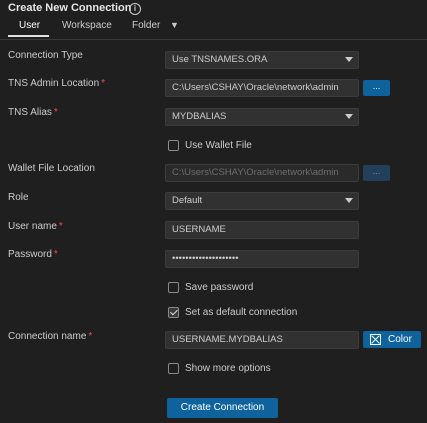  Describe the element at coordinates (262, 88) in the screenshot. I see `tns-admin-input: C:\Users\CSHAY\Oracle\network\admin` at that location.